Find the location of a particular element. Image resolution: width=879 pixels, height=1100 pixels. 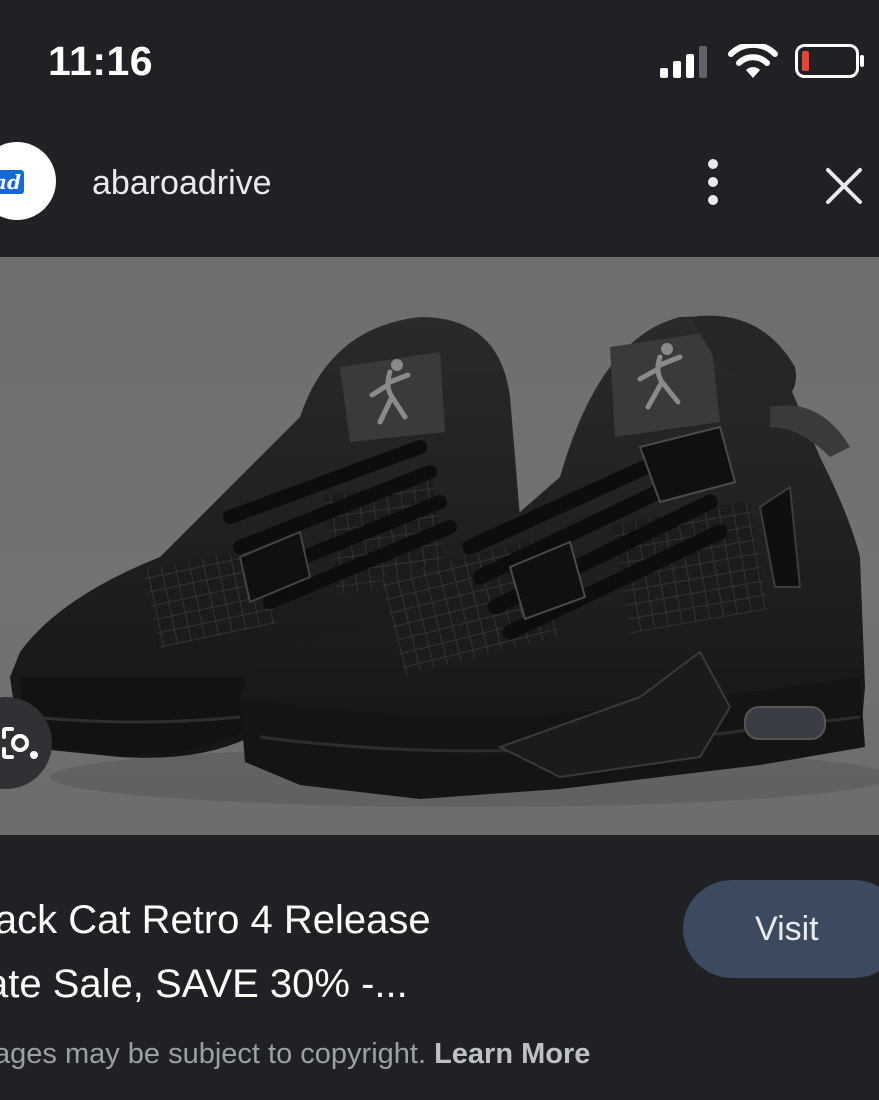

copyright-text: ages may be subject to copyright. is located at coordinates (213, 1054).